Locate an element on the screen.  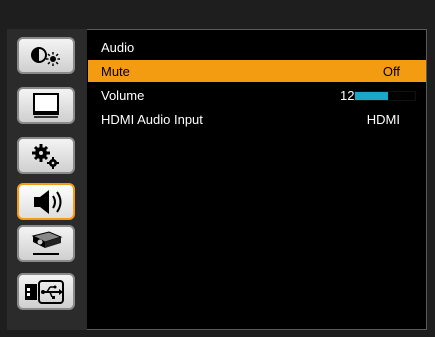
menu-row-volume: Volume 12 is located at coordinates (257, 95).